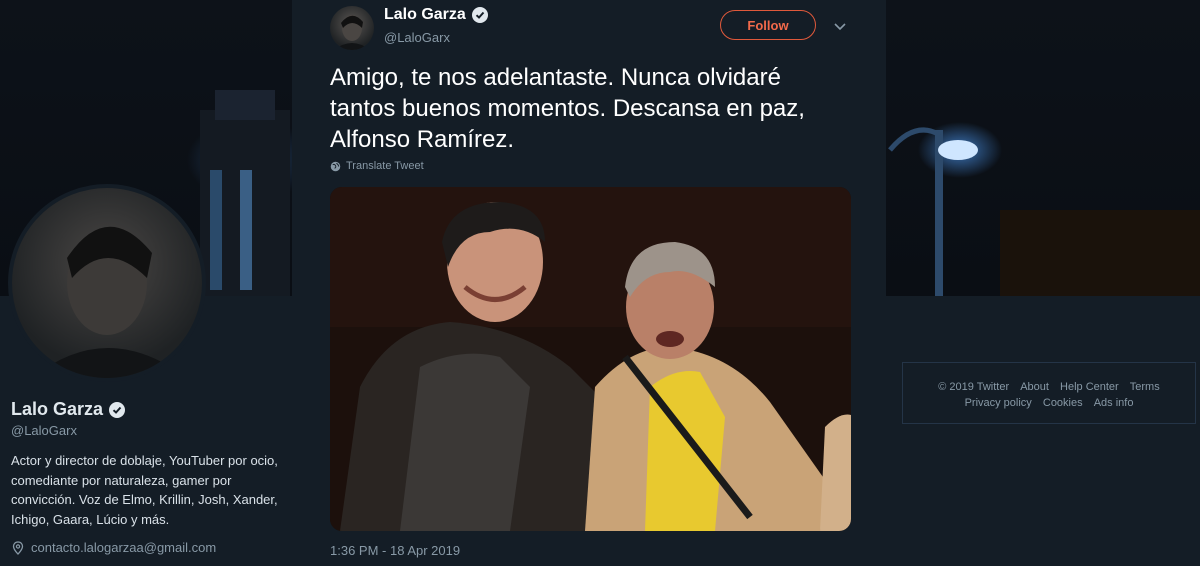 The height and width of the screenshot is (566, 1200). Describe the element at coordinates (352, 32) in the screenshot. I see `tweet-avatar-image` at that location.